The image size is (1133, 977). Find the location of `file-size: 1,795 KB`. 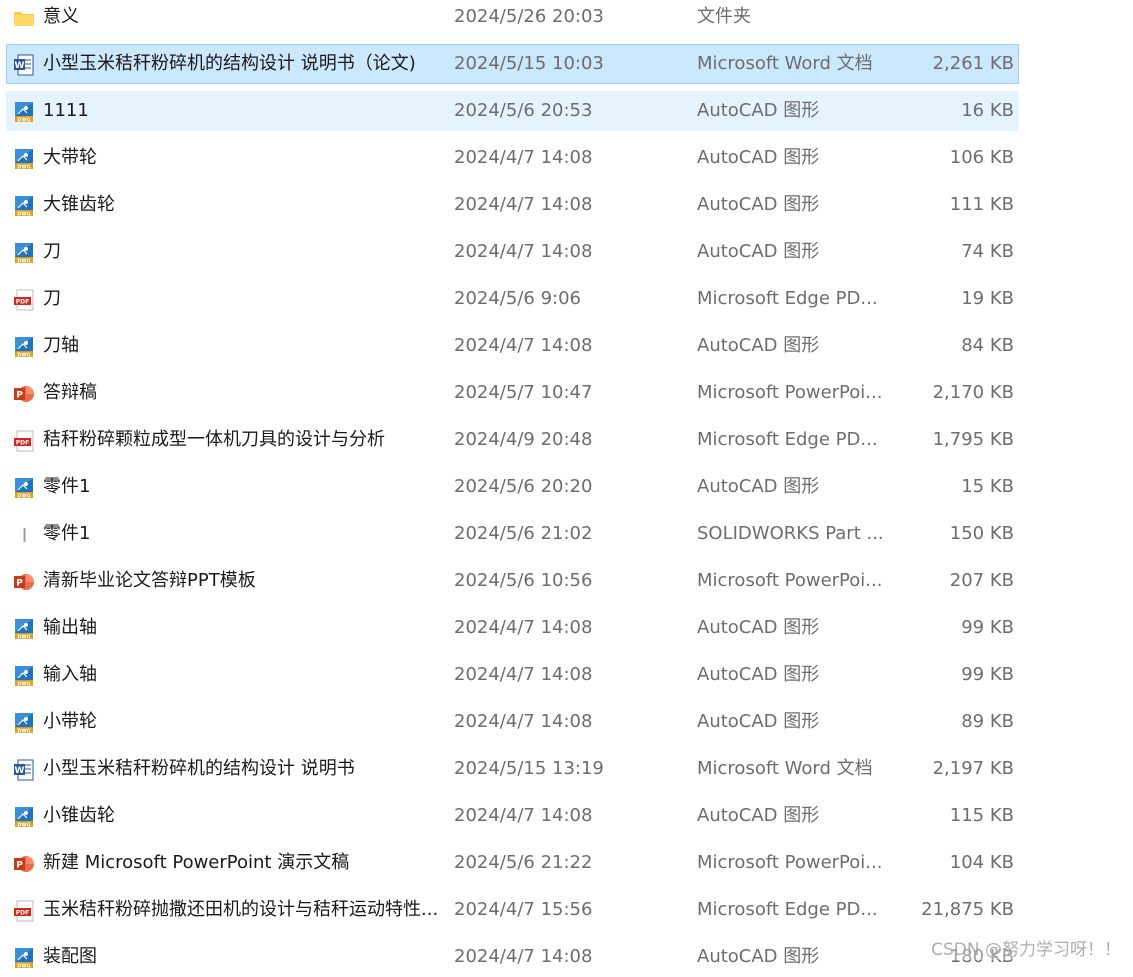

file-size: 1,795 KB is located at coordinates (973, 439).